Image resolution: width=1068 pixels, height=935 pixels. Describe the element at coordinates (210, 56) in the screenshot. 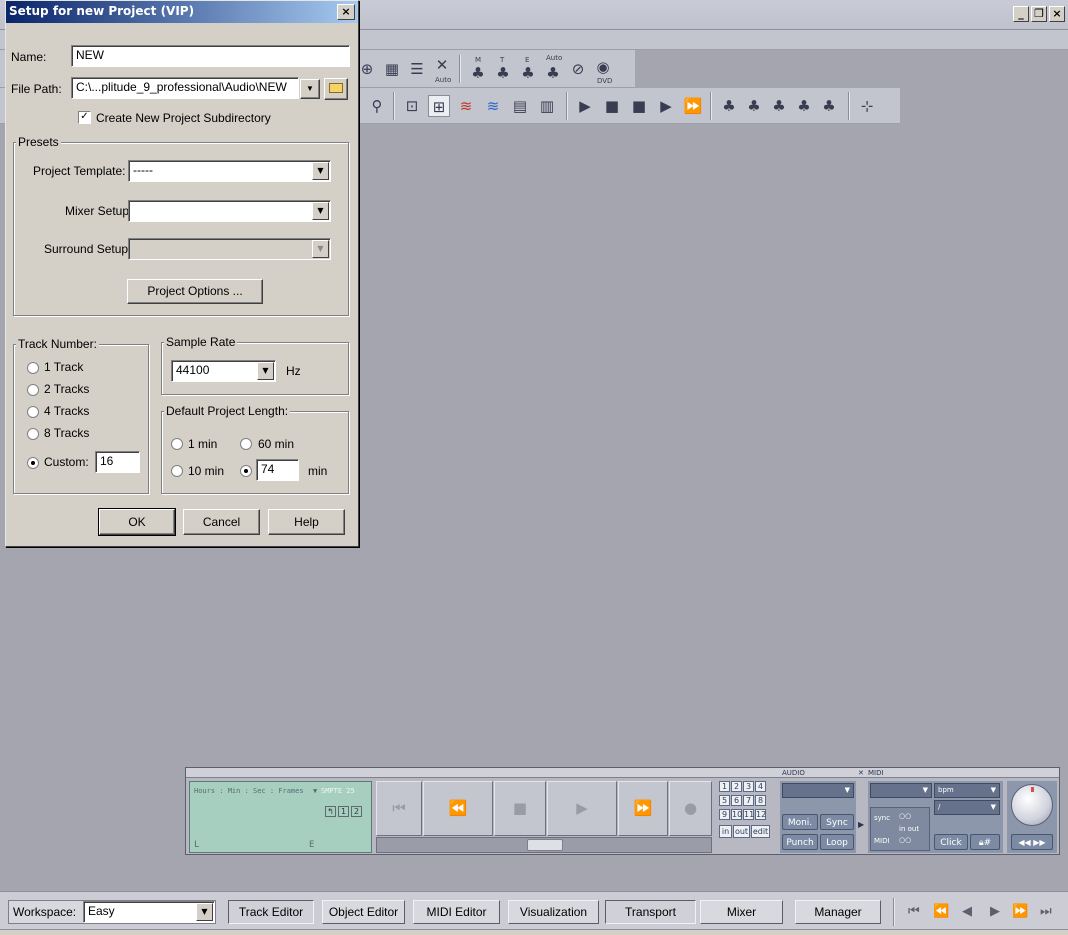

I see `name-input: NEW` at that location.